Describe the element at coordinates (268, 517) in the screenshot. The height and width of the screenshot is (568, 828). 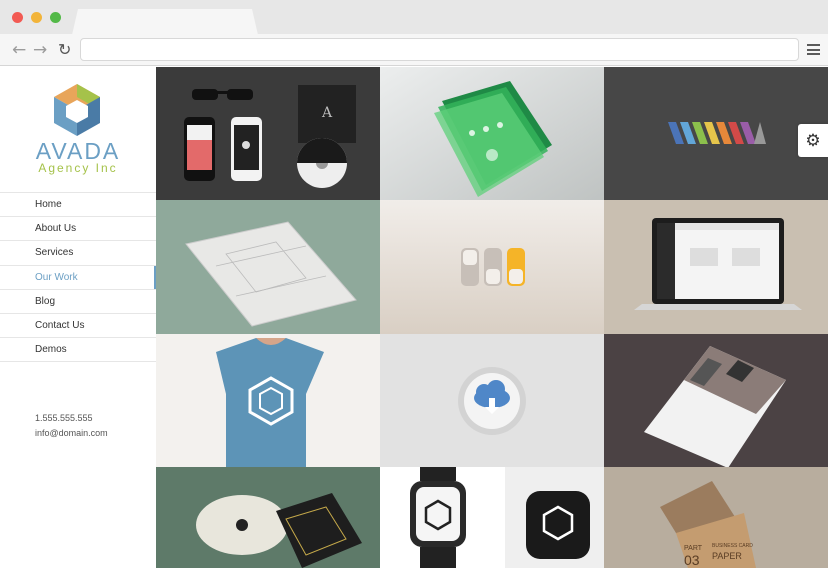
I see `portfolio-item-cd-cover` at that location.